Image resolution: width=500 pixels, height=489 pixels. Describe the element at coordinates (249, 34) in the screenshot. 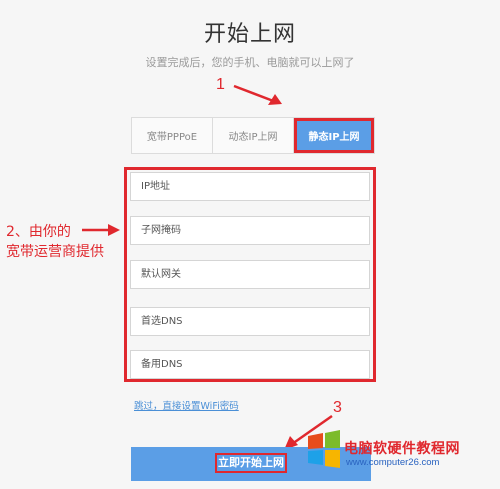

I see `page-title: 开始上网` at that location.